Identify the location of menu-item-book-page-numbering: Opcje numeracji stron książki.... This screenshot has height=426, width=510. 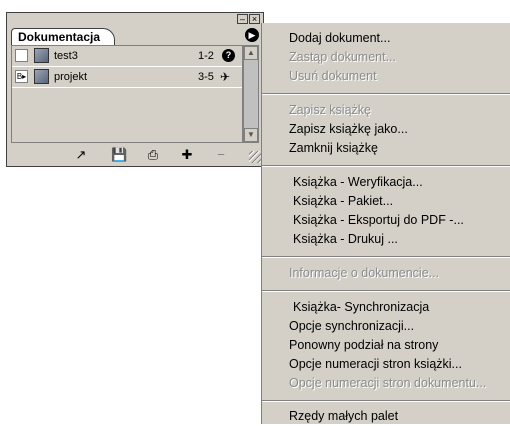
(386, 364).